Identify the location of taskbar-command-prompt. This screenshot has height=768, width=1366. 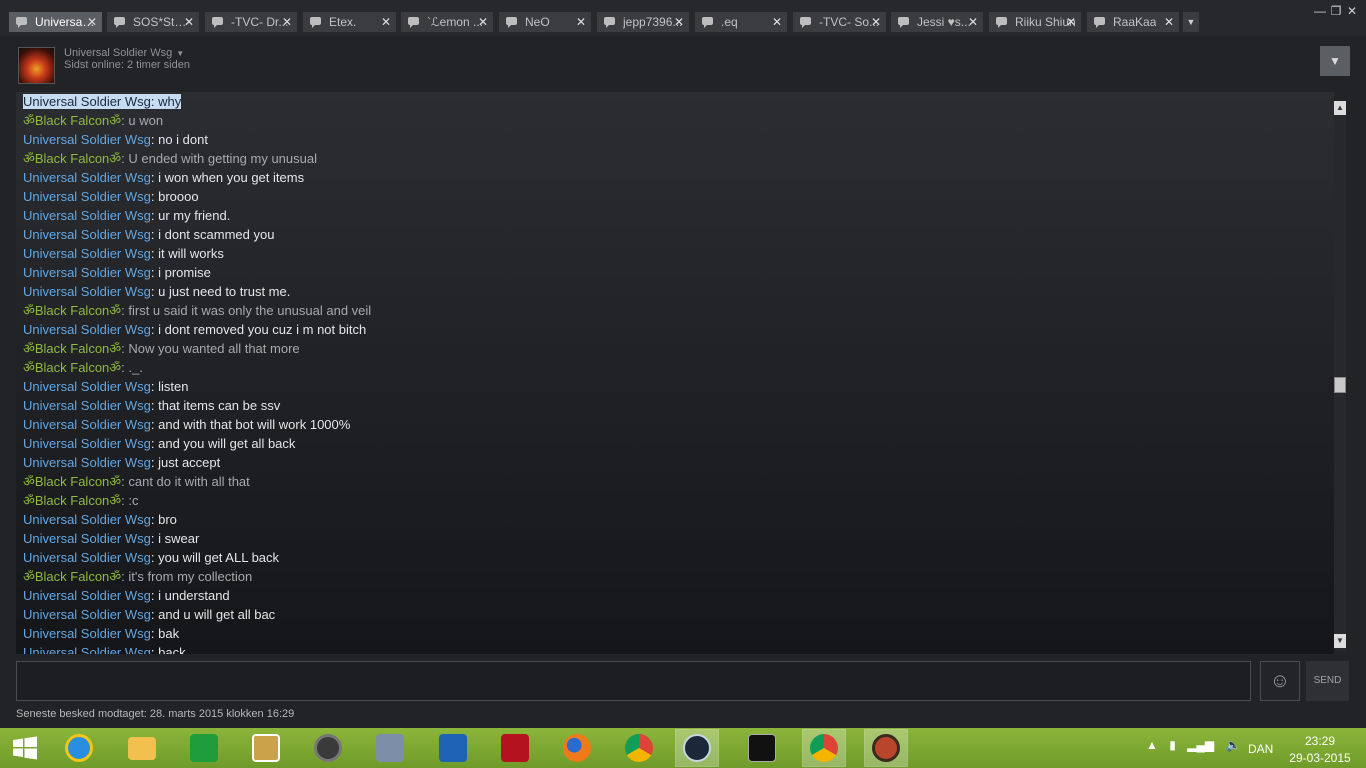
(762, 748).